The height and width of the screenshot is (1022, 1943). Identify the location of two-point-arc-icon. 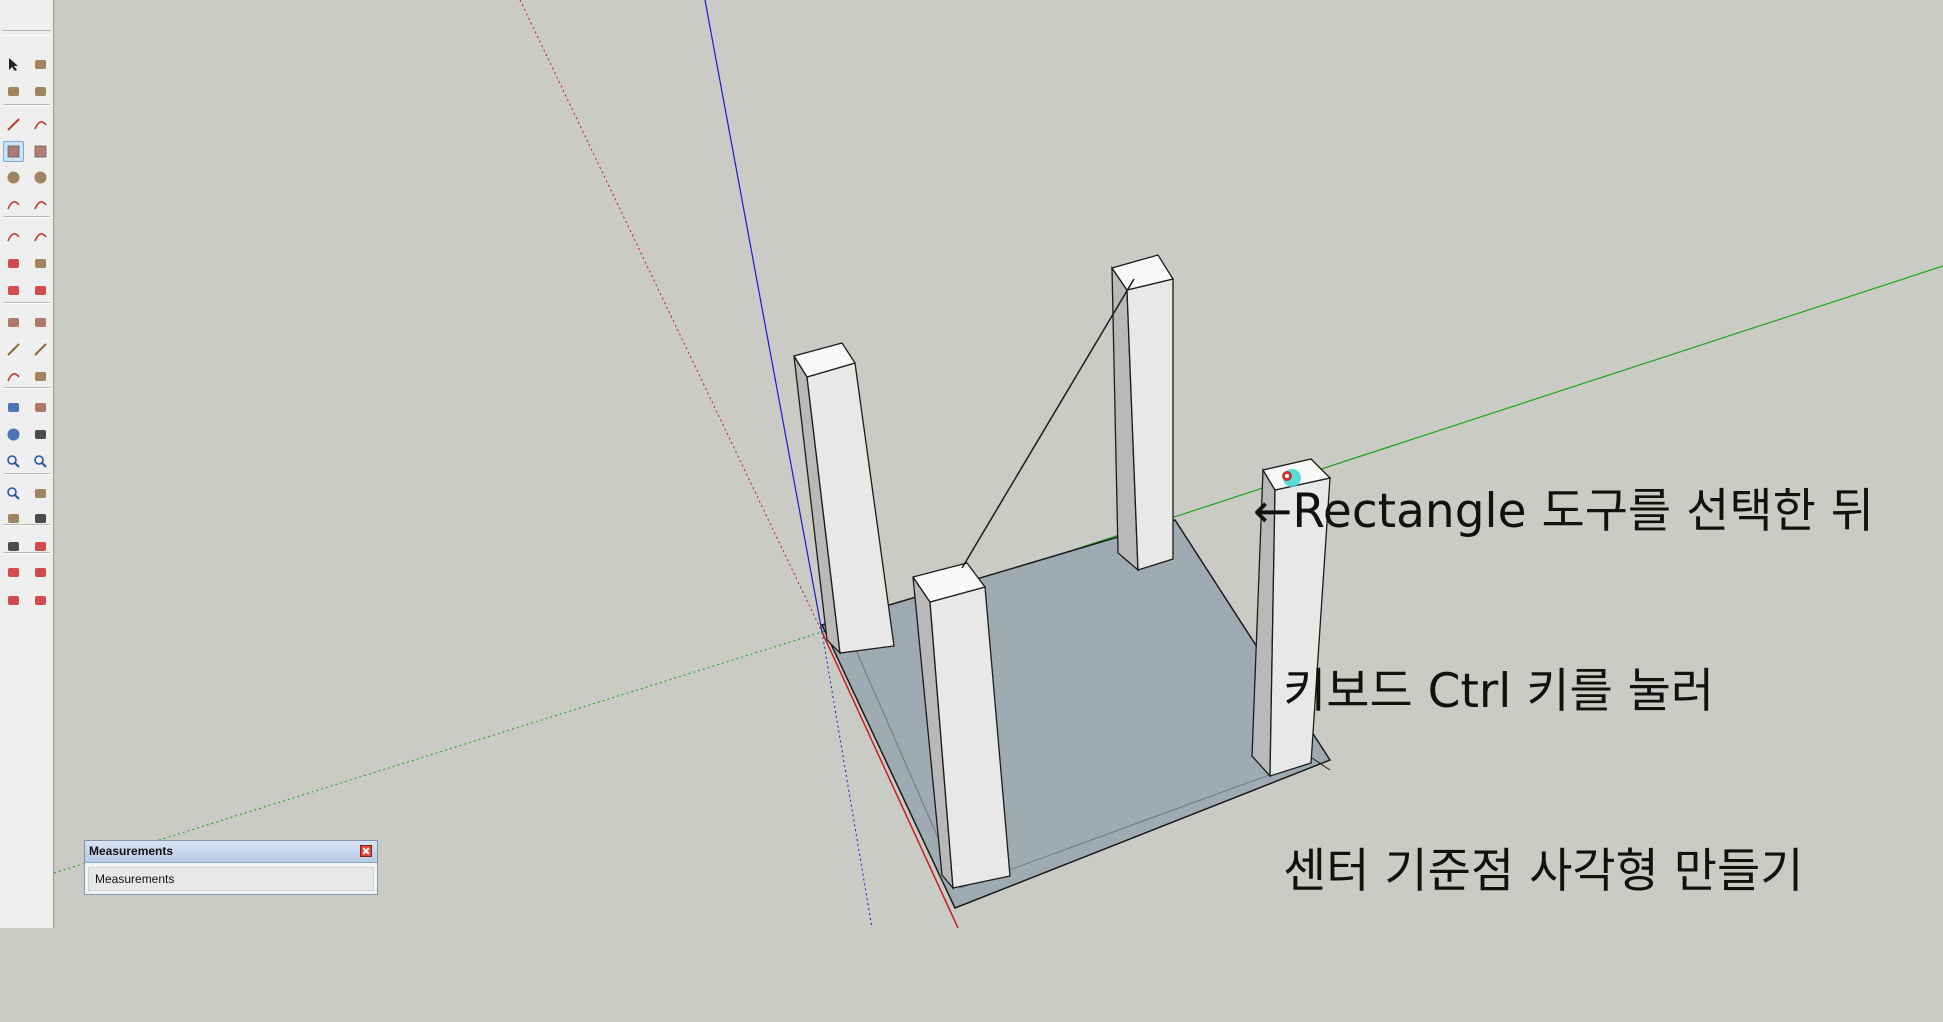
(13, 236).